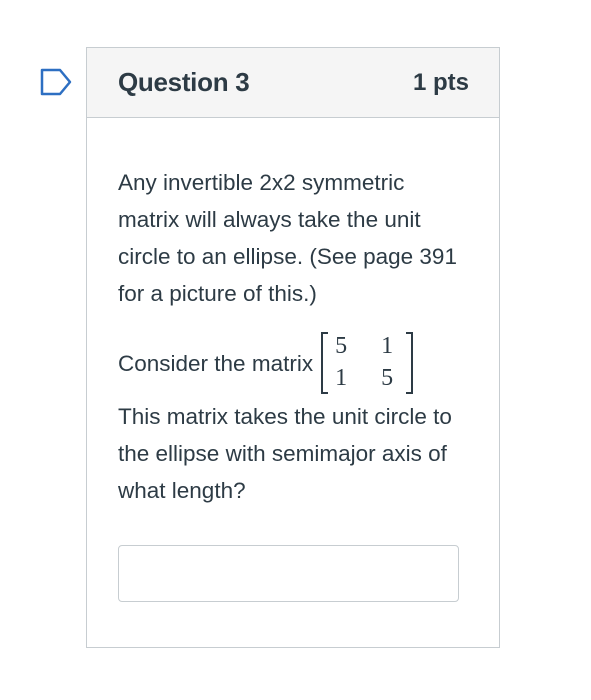 Image resolution: width=591 pixels, height=700 pixels. Describe the element at coordinates (367, 363) in the screenshot. I see `matrix: 5 1 1 5` at that location.